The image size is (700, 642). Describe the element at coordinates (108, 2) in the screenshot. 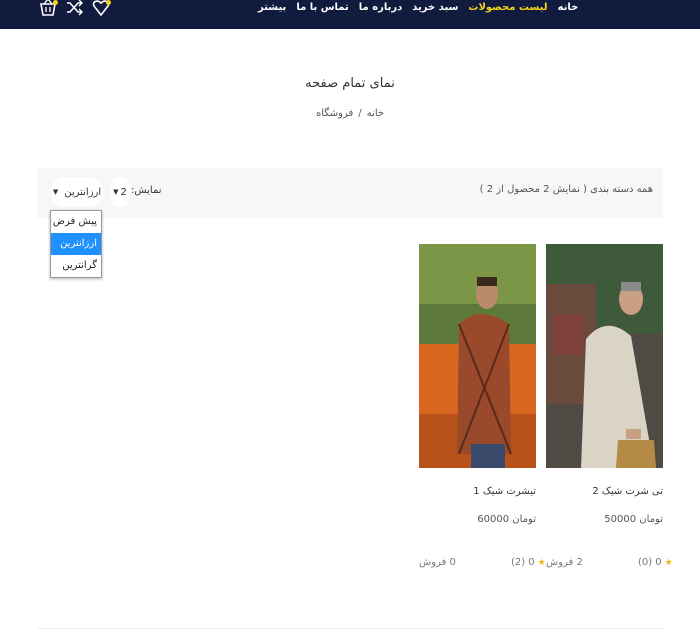

I see `wishlist-badge` at that location.